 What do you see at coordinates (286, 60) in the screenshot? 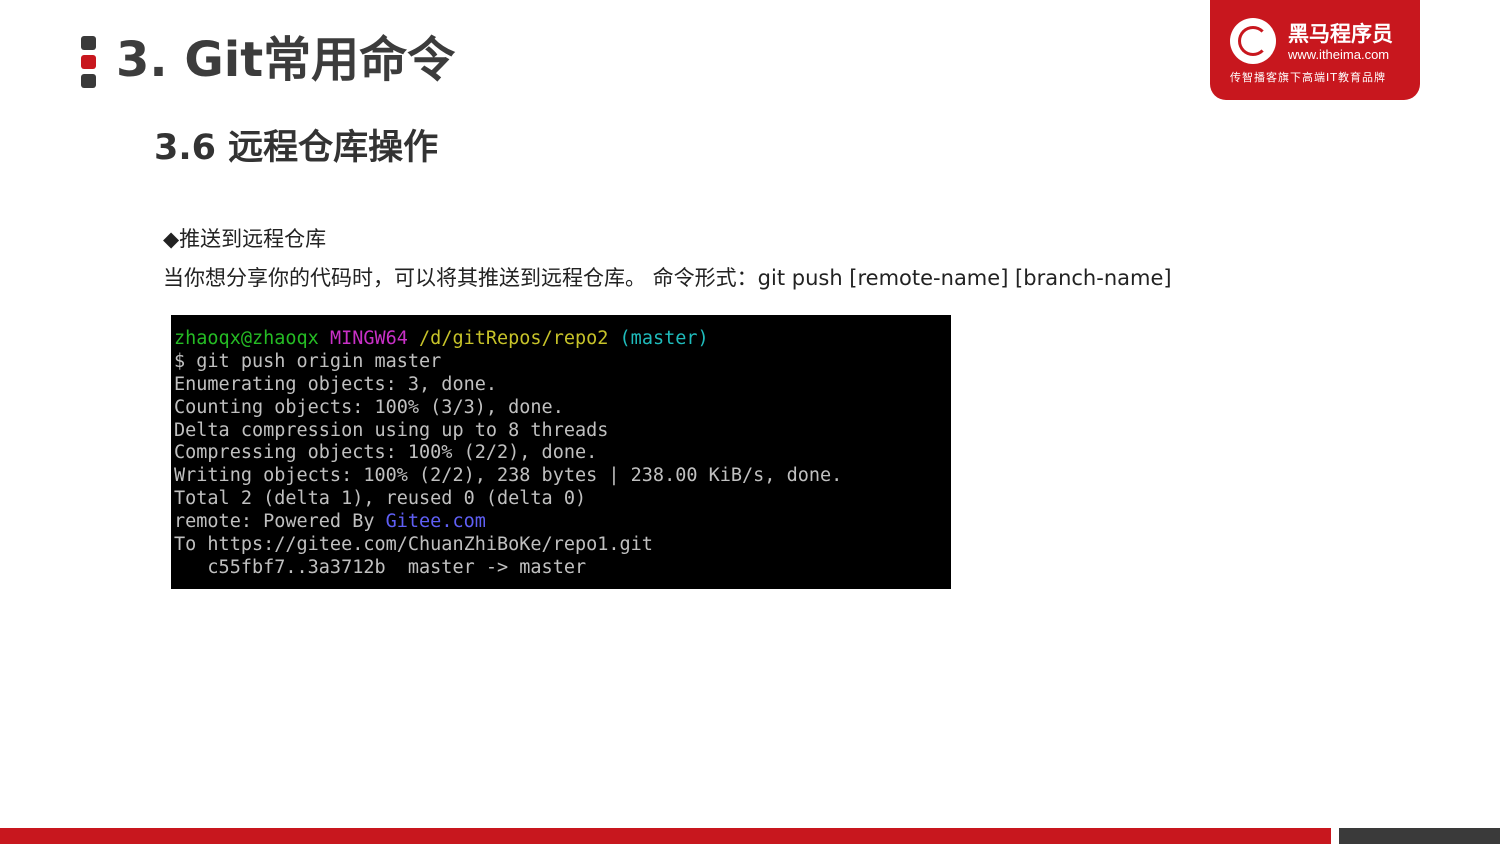
I see `page-title: 3. Git常用命令` at bounding box center [286, 60].